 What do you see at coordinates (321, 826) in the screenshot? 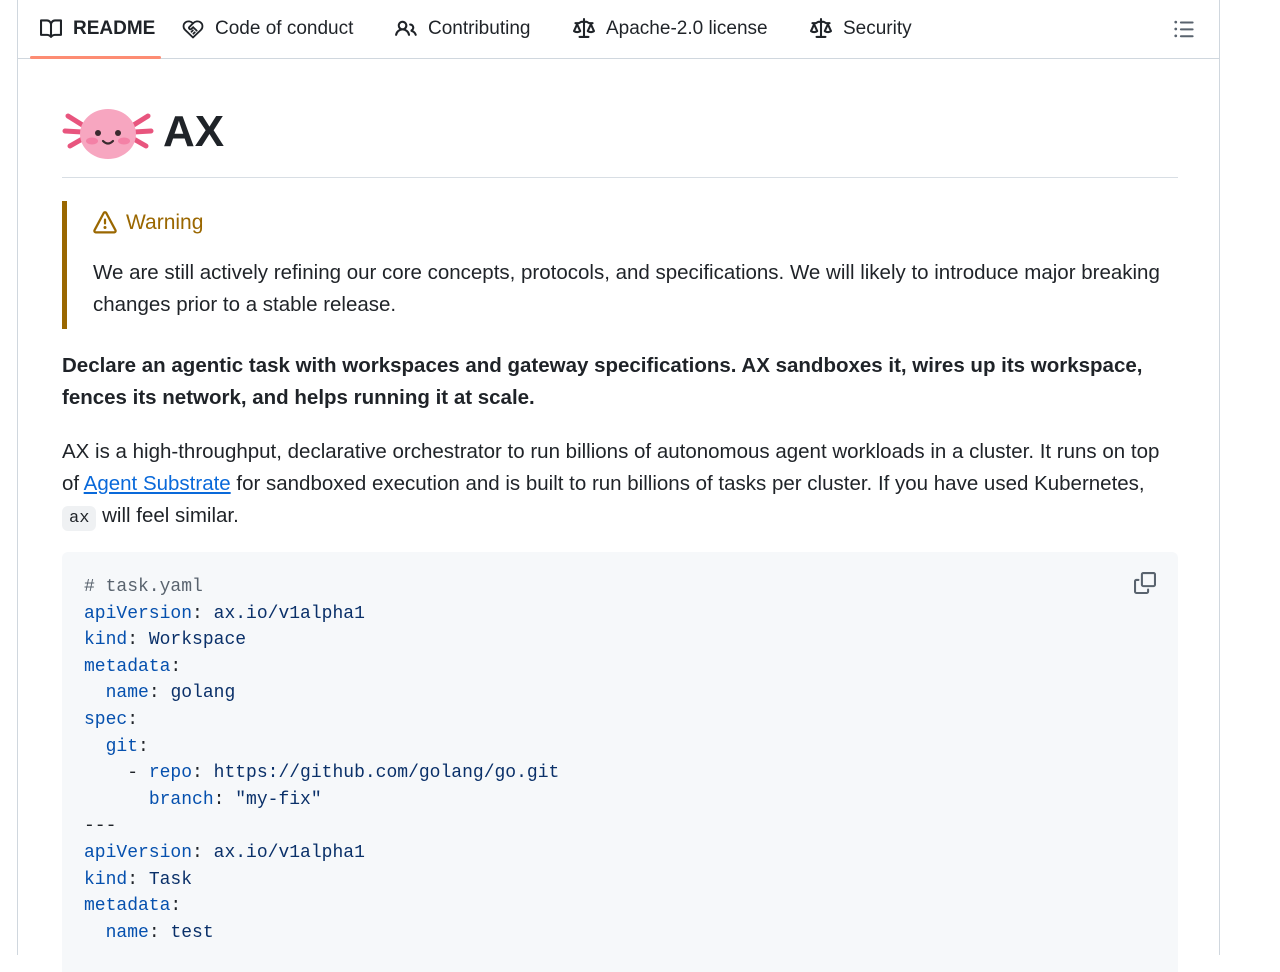
I see `code-line: ---` at bounding box center [321, 826].